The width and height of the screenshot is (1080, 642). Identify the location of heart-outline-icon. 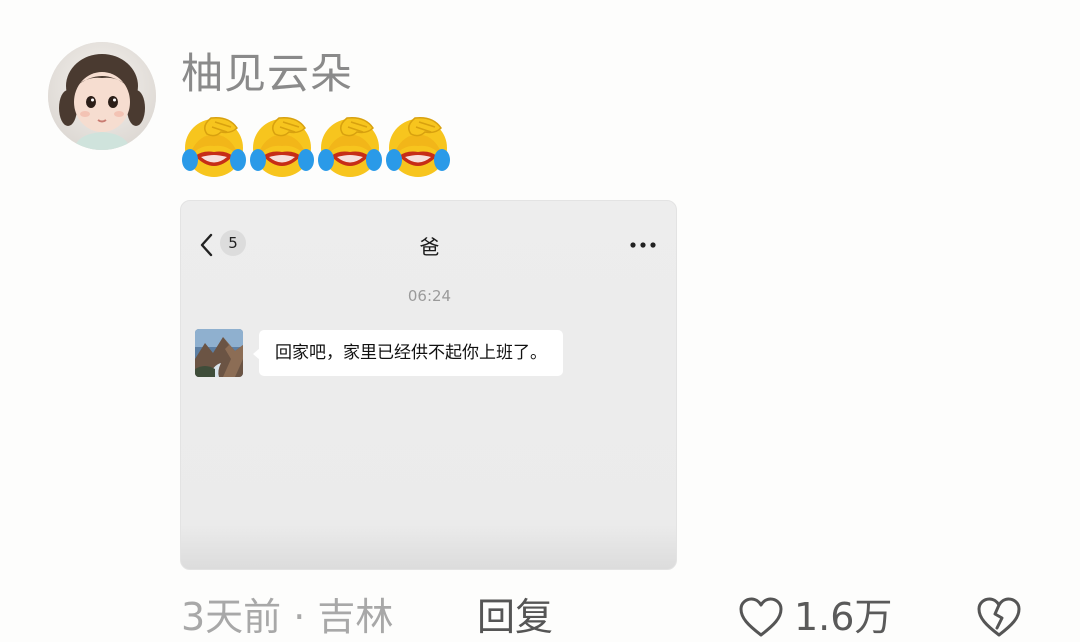
(761, 617).